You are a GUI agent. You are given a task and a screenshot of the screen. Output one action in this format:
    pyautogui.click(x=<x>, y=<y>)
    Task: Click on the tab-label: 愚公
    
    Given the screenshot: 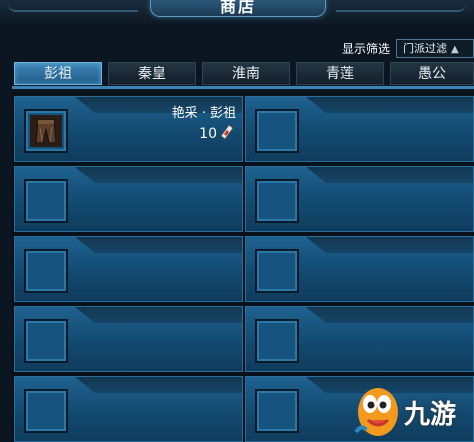 What is the action you would take?
    pyautogui.click(x=432, y=74)
    